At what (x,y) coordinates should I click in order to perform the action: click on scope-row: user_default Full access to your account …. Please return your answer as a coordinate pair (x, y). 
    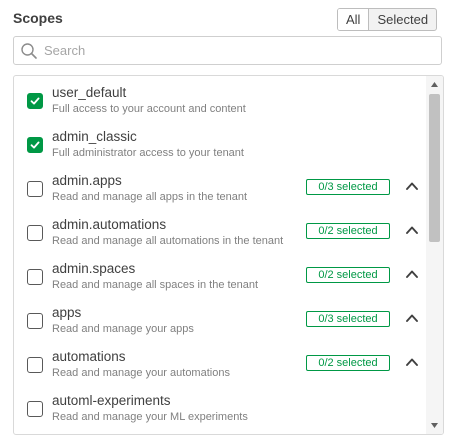
    Looking at the image, I should click on (219, 101).